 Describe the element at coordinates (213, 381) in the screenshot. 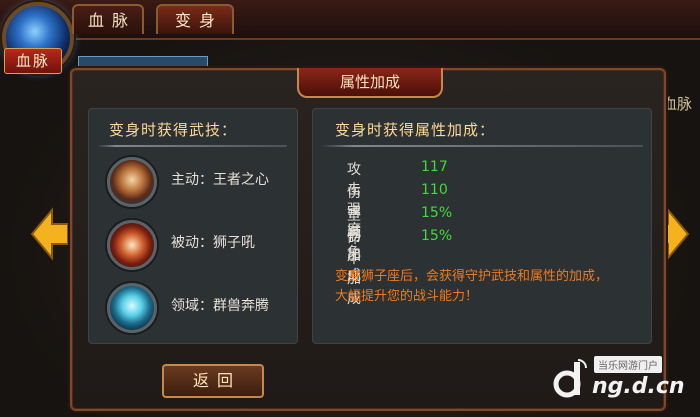

I see `back-button: 返回` at that location.